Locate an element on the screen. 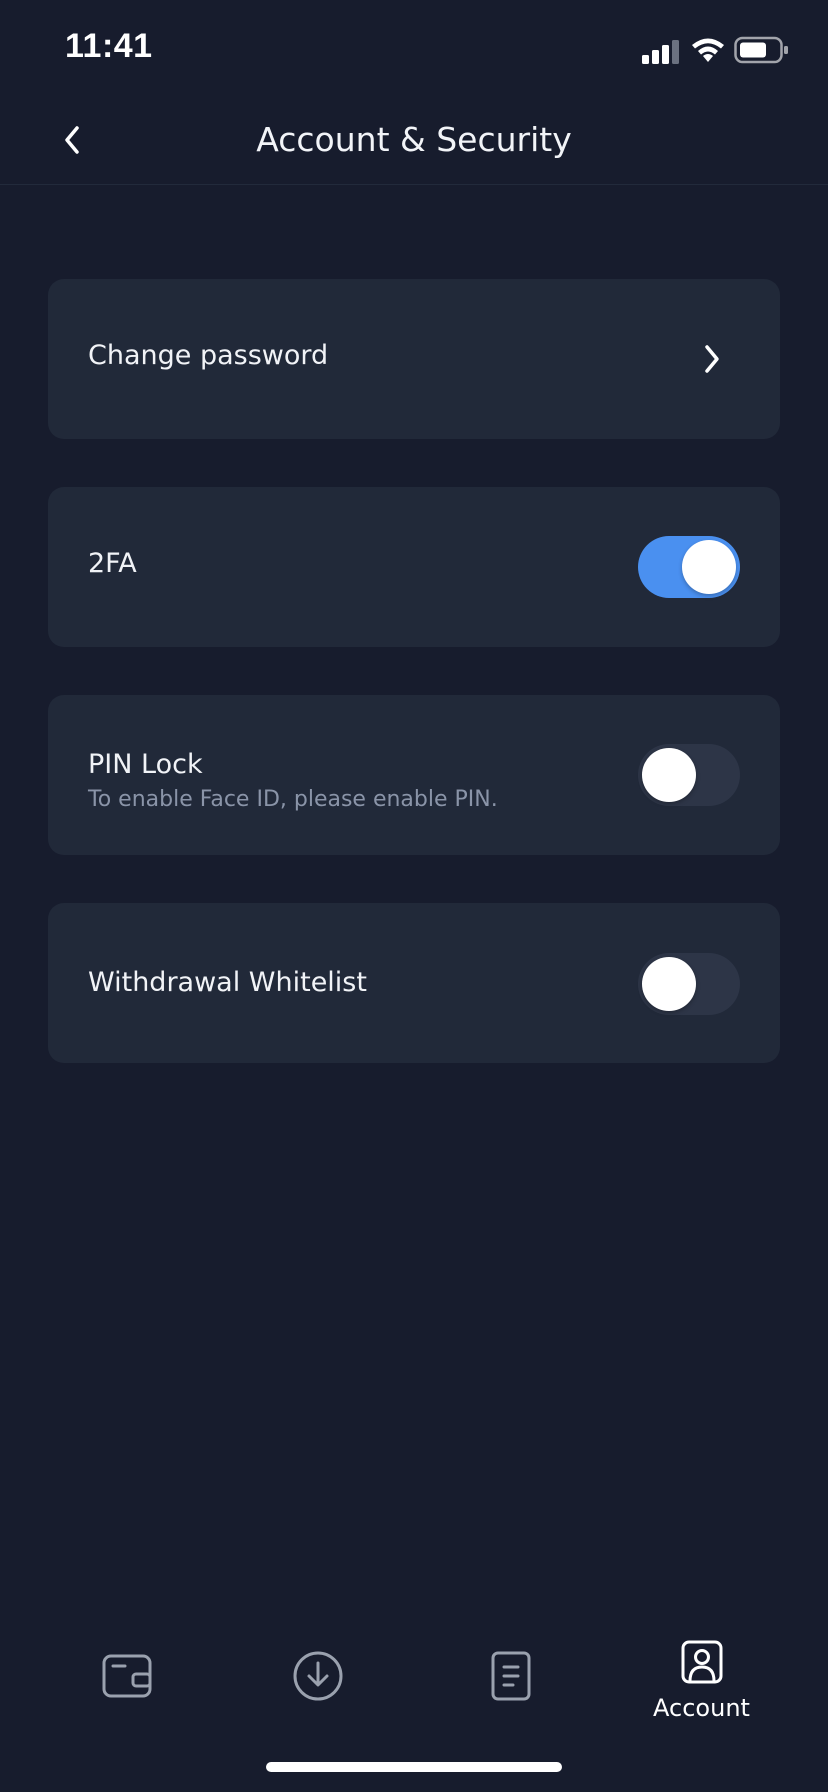  wallet-icon is located at coordinates (127, 1676).